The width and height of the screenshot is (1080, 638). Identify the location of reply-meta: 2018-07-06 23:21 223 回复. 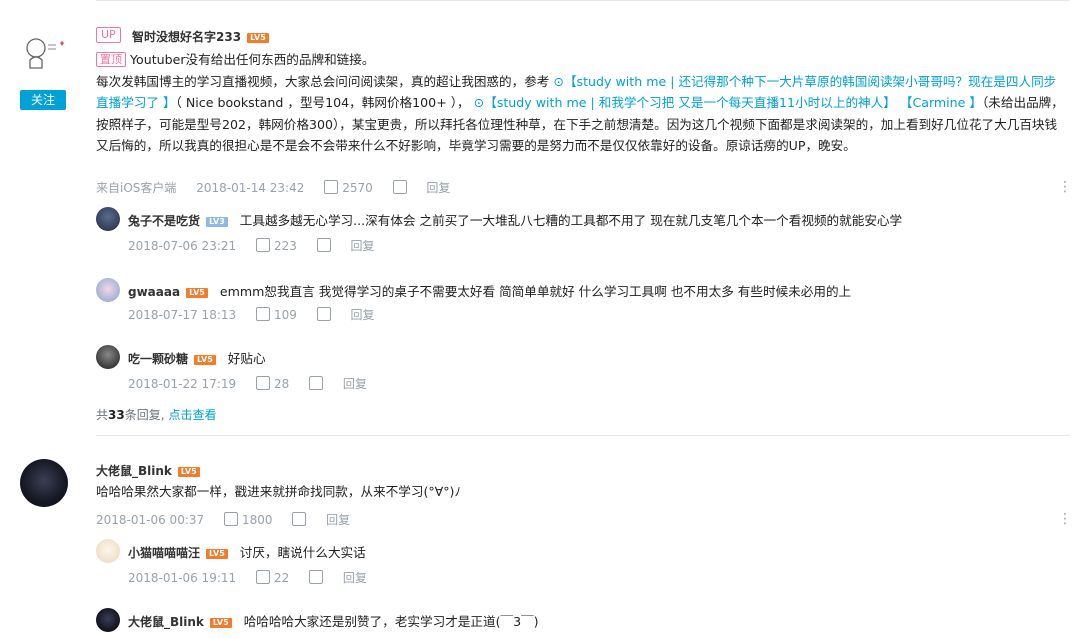
(251, 245).